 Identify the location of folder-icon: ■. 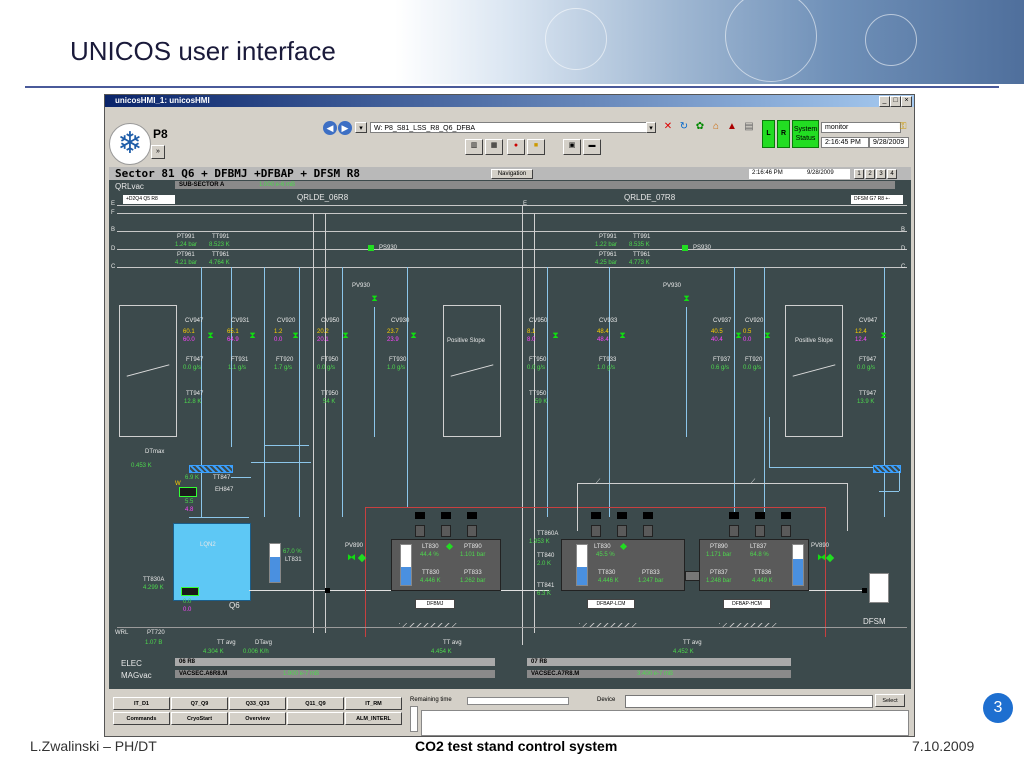
(536, 147).